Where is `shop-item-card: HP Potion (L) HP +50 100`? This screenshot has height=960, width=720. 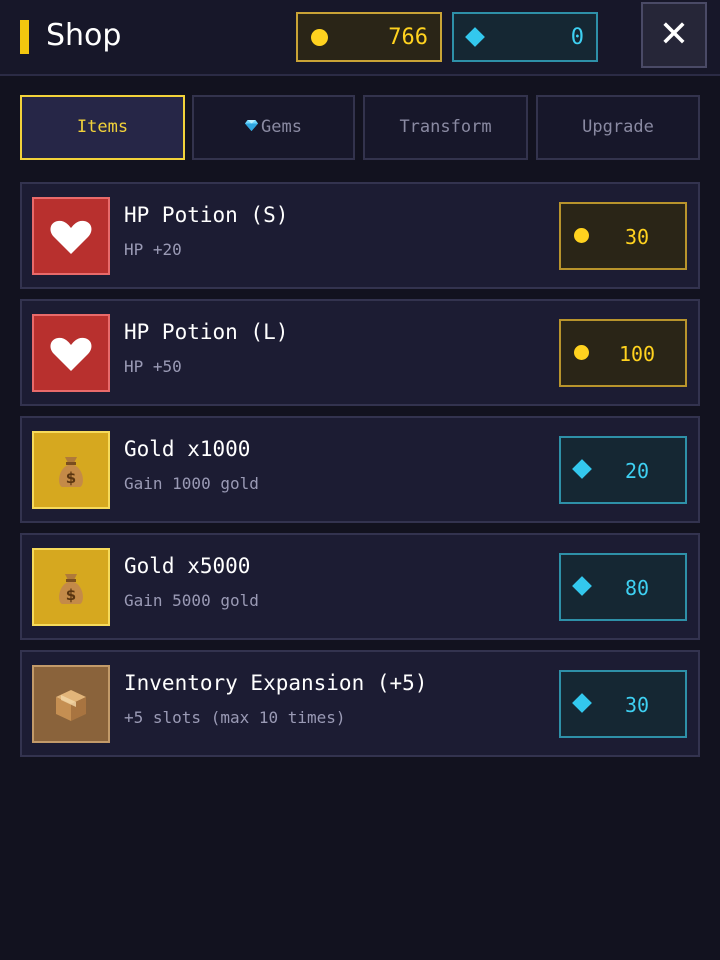
shop-item-card: HP Potion (L) HP +50 100 is located at coordinates (360, 352).